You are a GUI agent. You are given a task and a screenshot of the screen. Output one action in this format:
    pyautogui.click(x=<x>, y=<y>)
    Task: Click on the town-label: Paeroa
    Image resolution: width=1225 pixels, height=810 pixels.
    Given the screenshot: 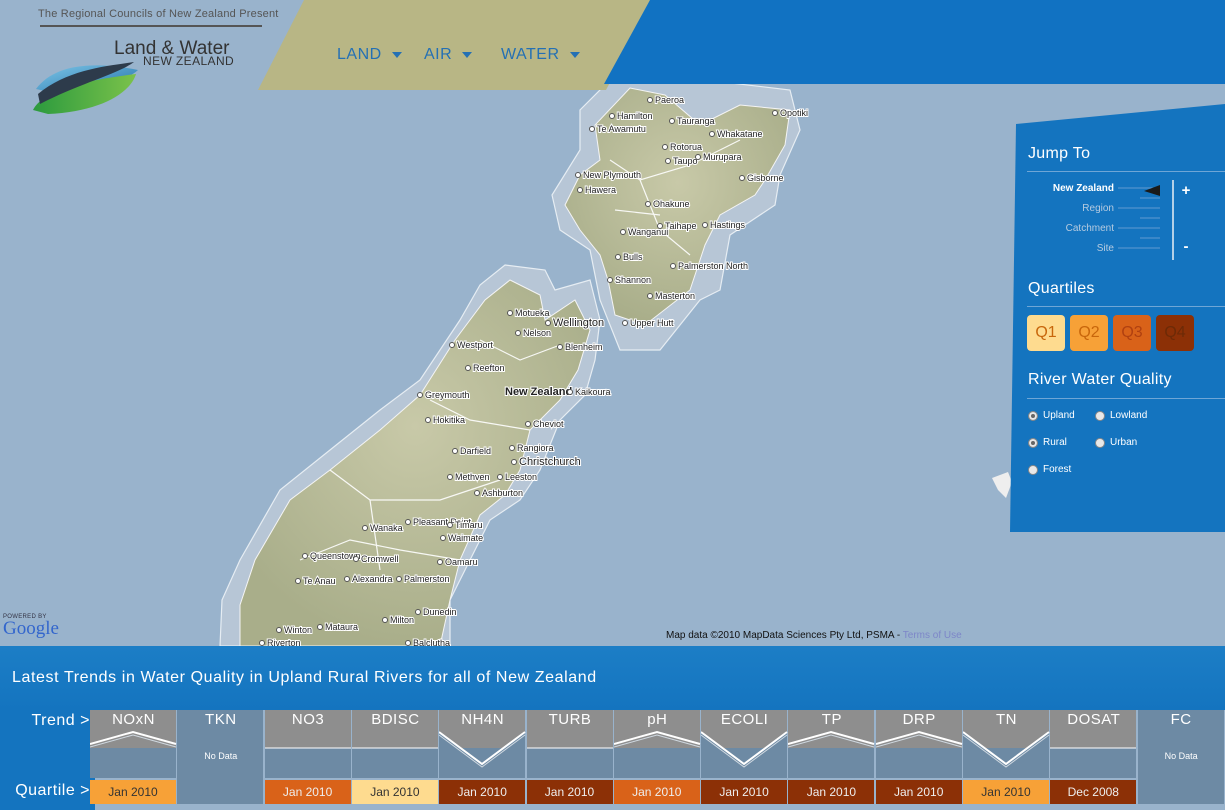 What is the action you would take?
    pyautogui.click(x=669, y=100)
    